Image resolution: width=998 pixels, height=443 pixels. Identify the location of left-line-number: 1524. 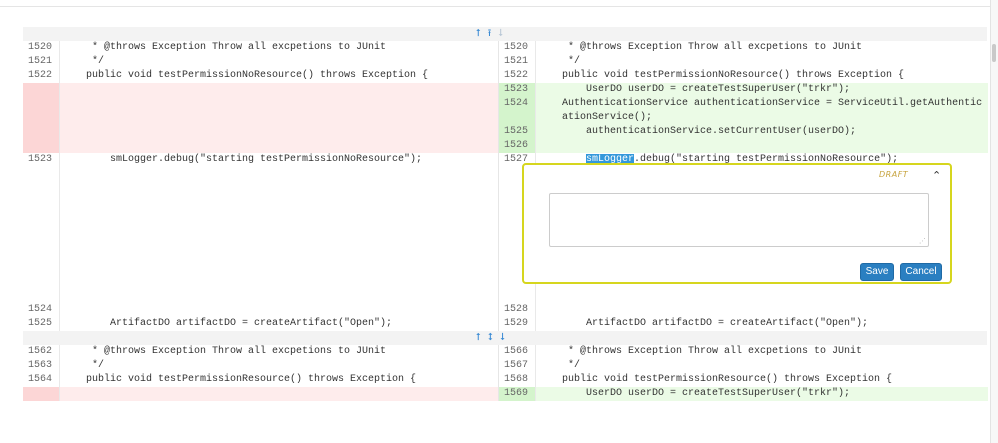
(41, 310).